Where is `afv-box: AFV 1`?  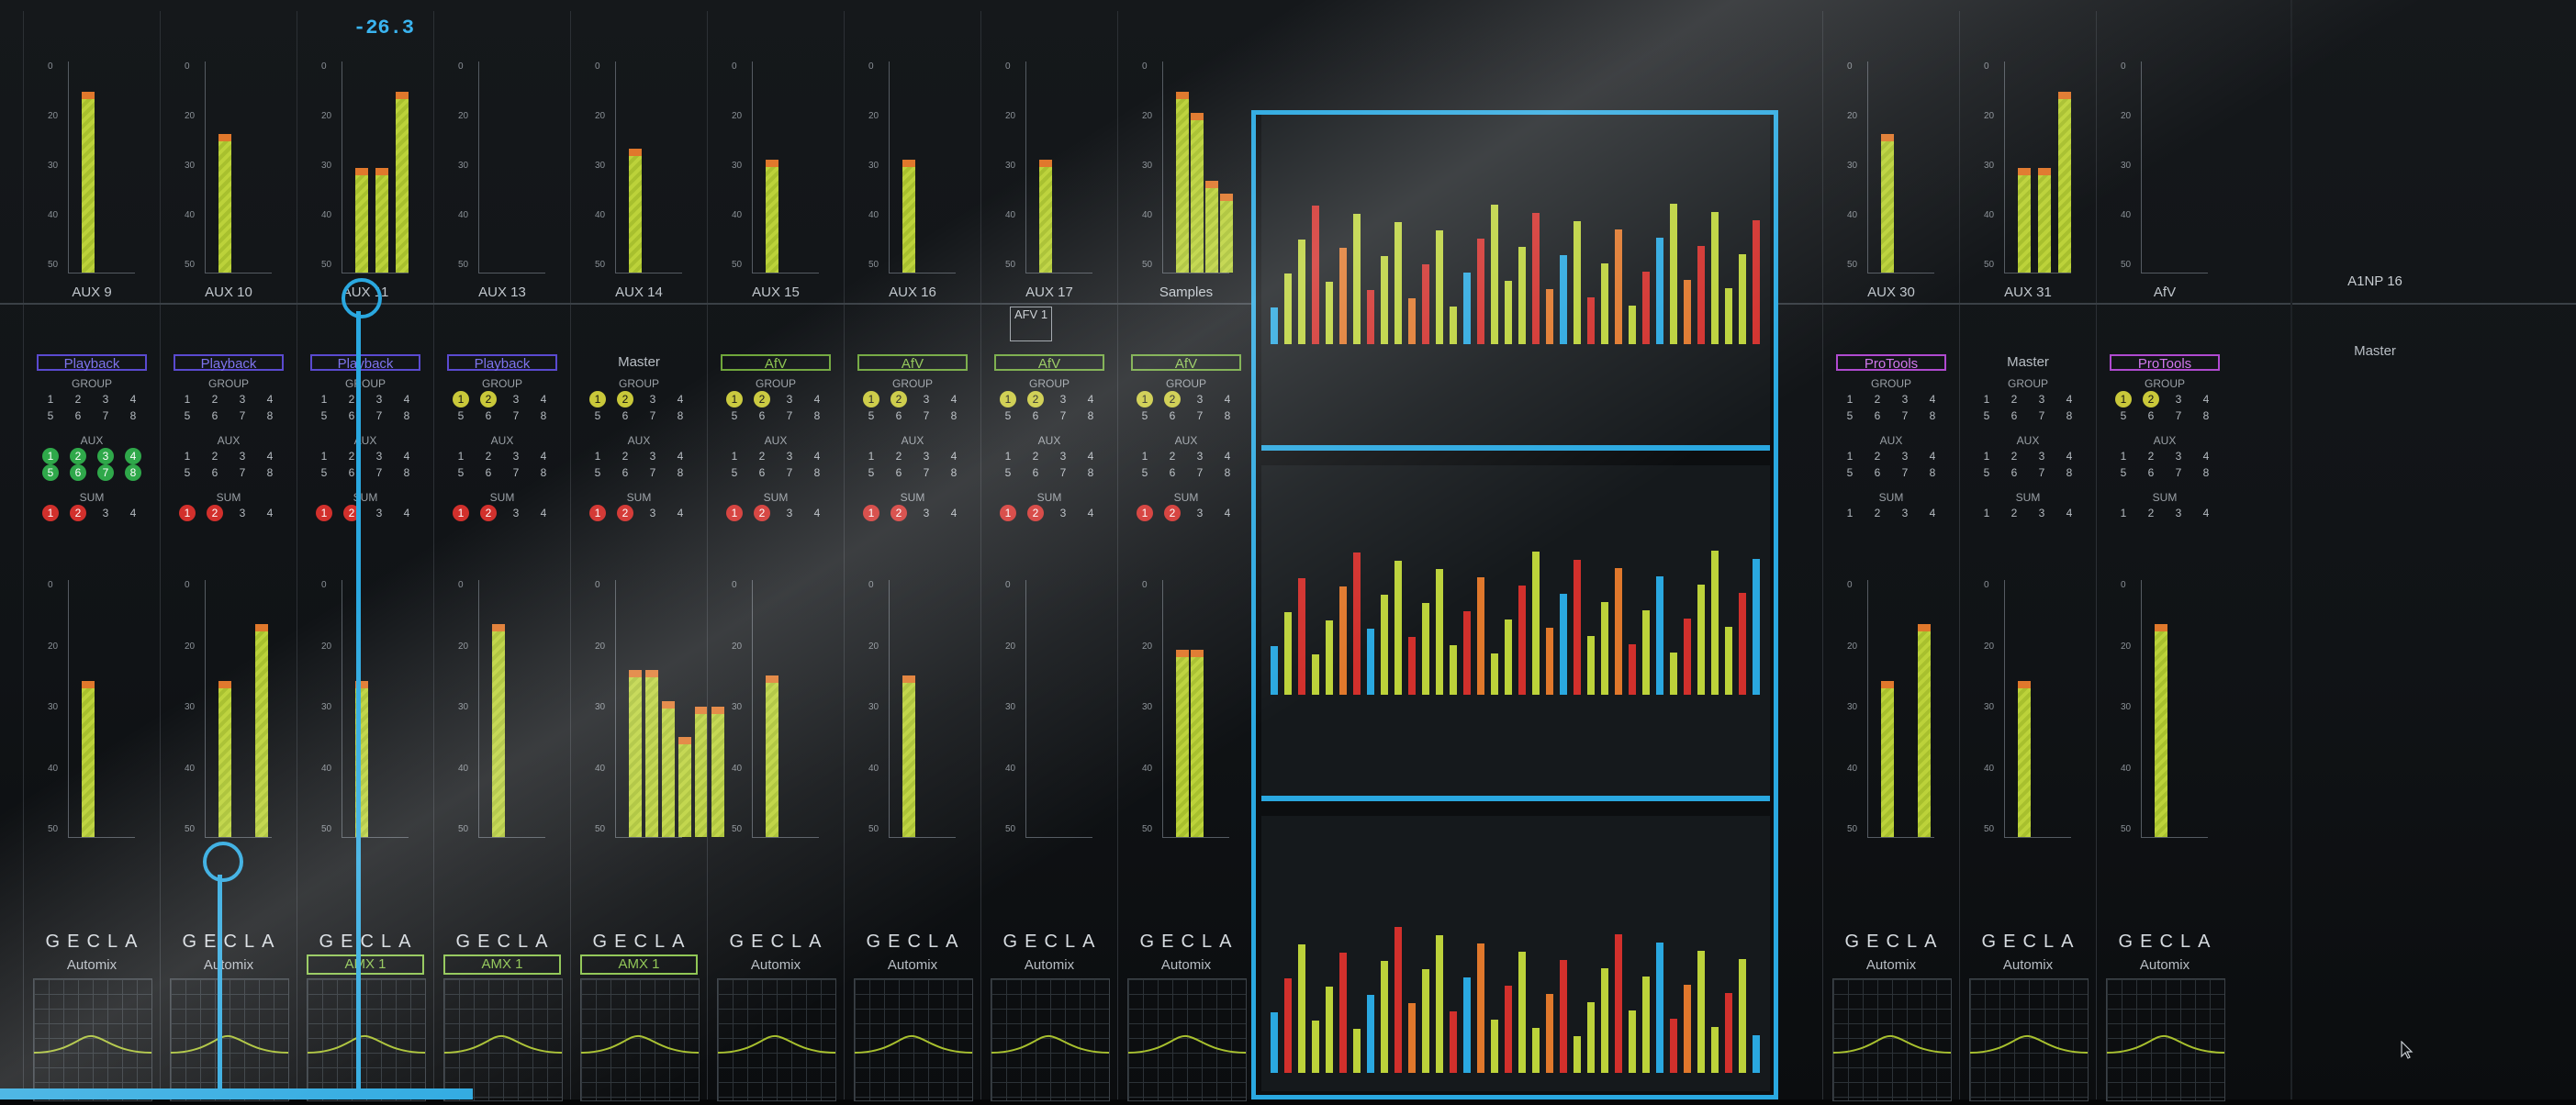
afv-box: AFV 1 is located at coordinates (1031, 324).